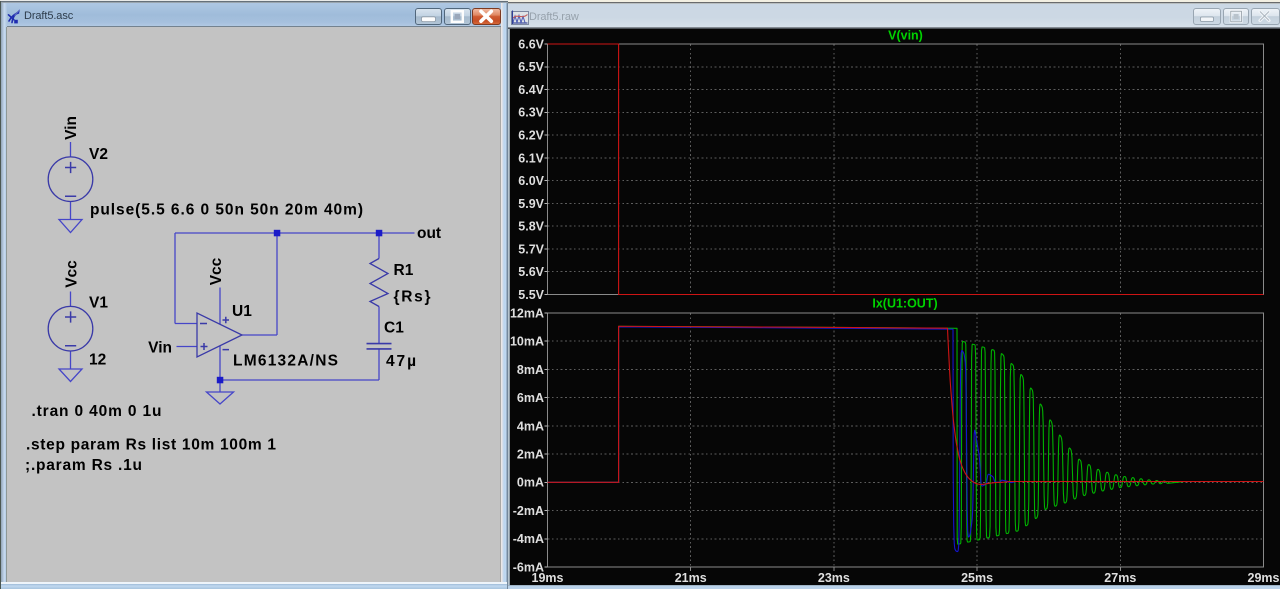 The image size is (1280, 589). I want to click on svg-text: 6.3V, so click(531, 113).